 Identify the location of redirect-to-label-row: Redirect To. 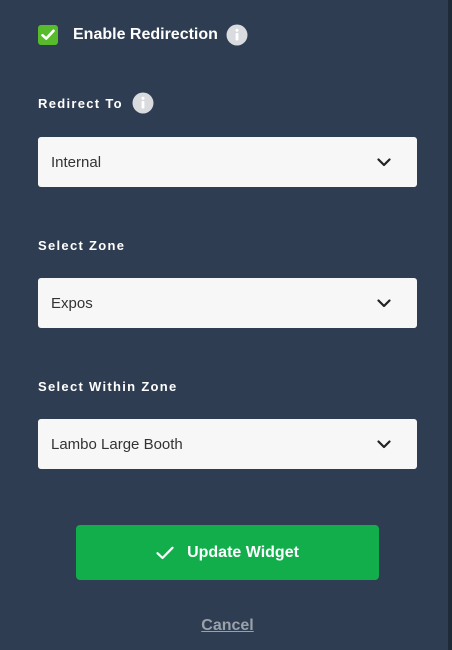
(96, 103).